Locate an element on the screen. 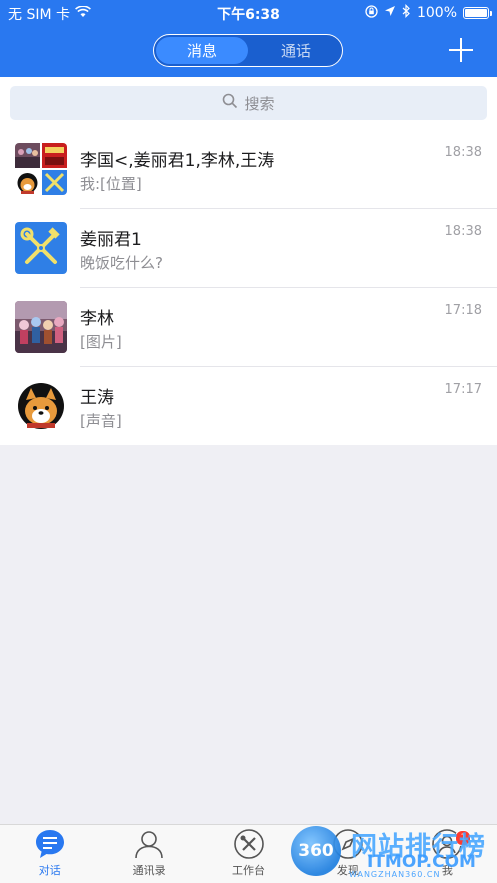 This screenshot has height=883, width=497. tab-label: 对话 is located at coordinates (49, 870).